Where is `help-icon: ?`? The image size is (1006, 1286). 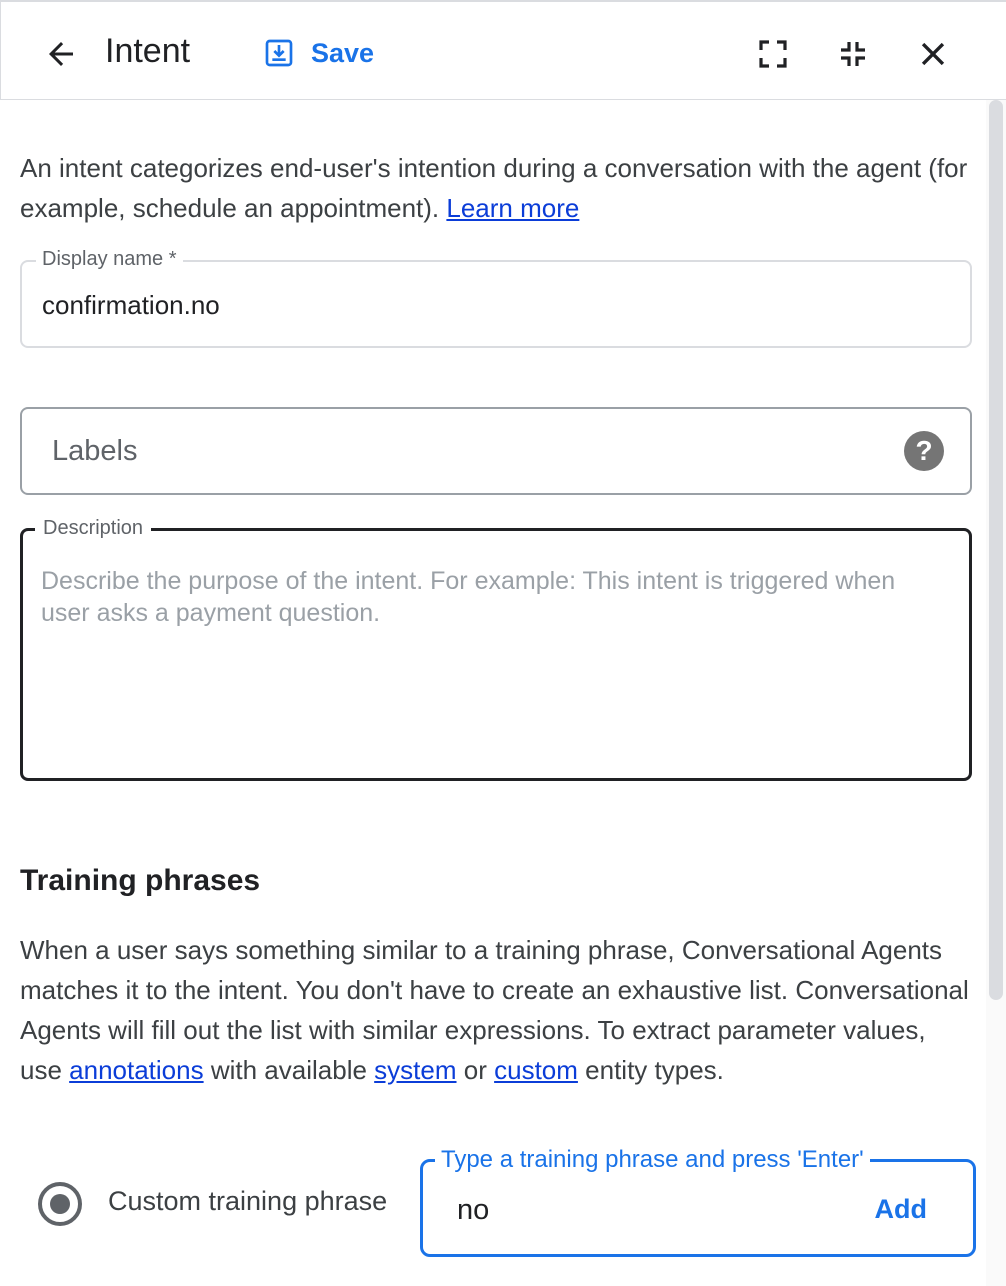 help-icon: ? is located at coordinates (924, 451).